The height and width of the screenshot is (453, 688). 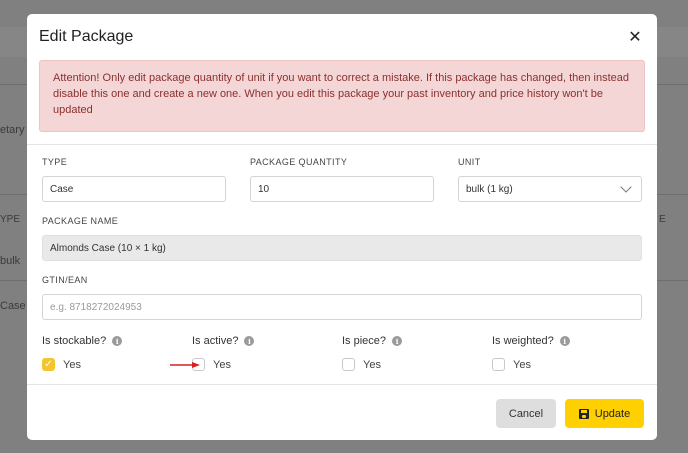 What do you see at coordinates (372, 364) in the screenshot?
I see `piece-option-label: Yes` at bounding box center [372, 364].